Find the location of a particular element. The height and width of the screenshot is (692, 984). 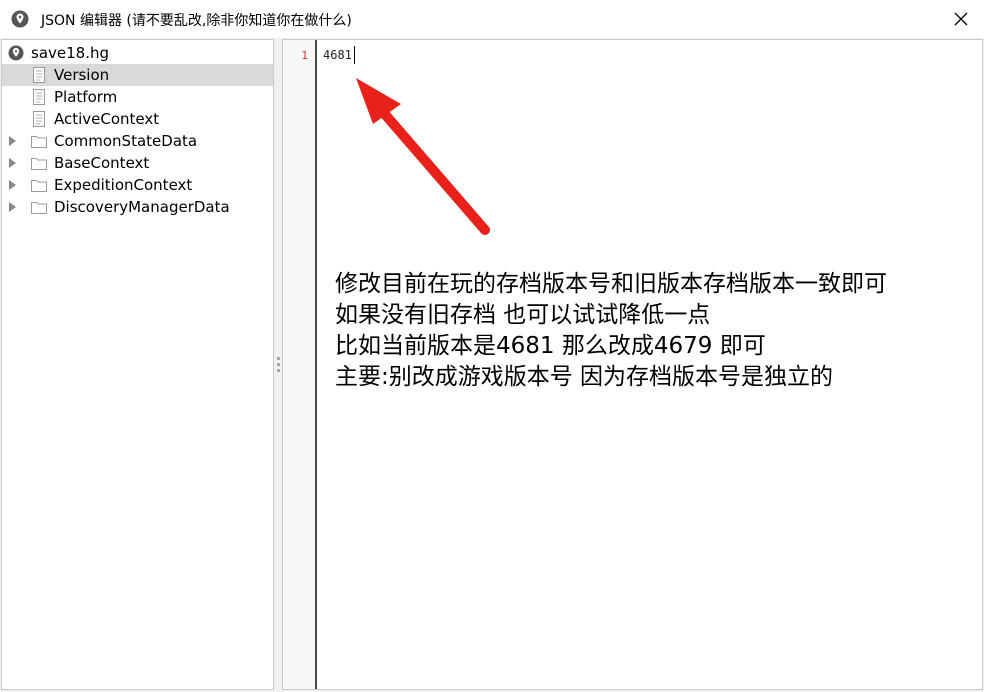

tree-item-label: CommonStateData is located at coordinates (126, 141).